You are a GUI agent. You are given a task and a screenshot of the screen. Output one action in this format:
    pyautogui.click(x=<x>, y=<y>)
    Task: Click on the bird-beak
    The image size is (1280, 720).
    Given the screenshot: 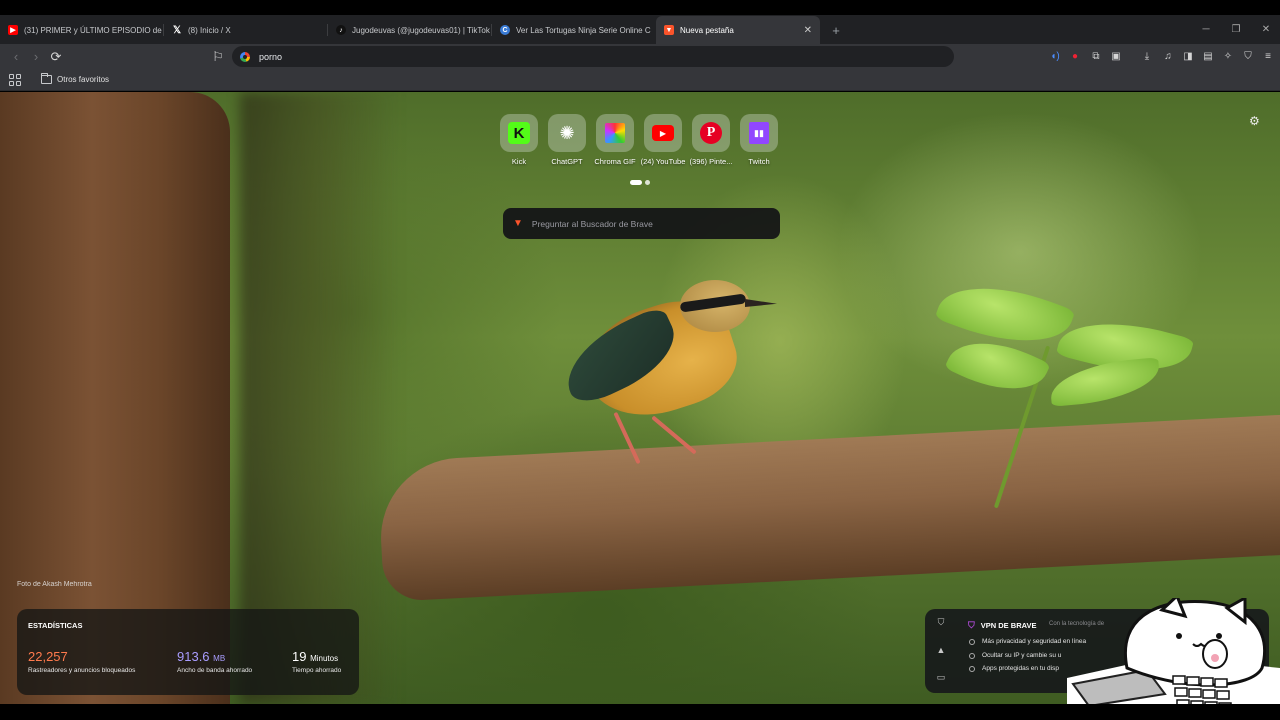 What is the action you would take?
    pyautogui.click(x=761, y=303)
    